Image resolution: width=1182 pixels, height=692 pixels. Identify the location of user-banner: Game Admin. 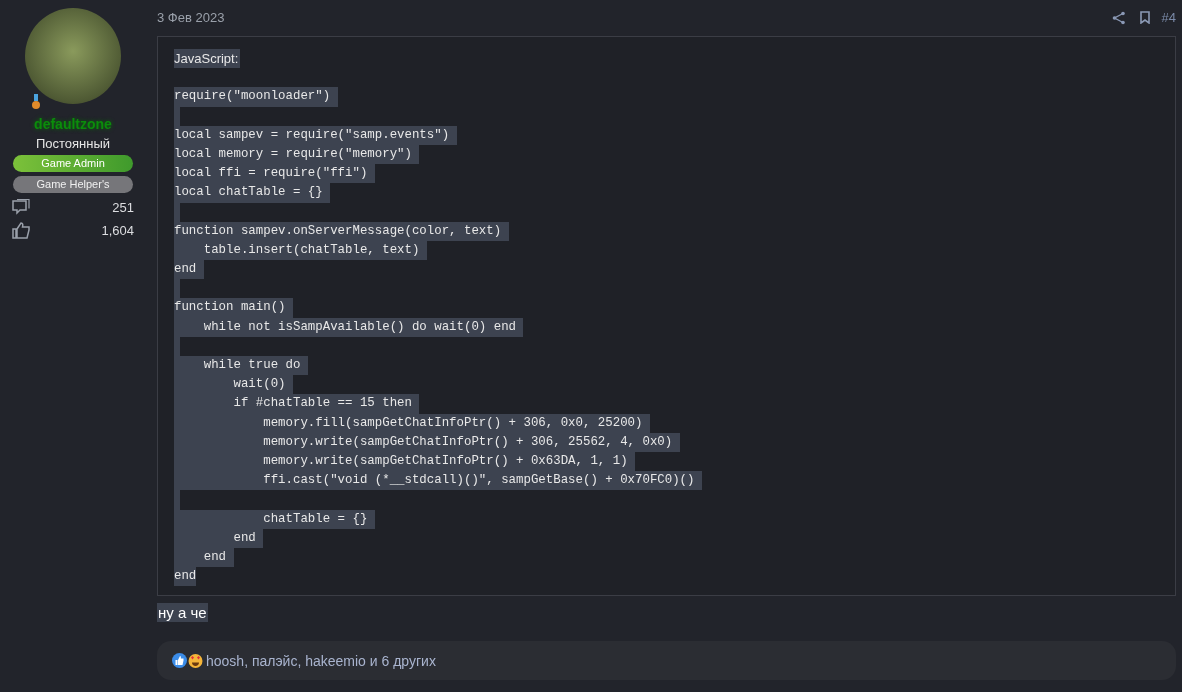
(73, 163).